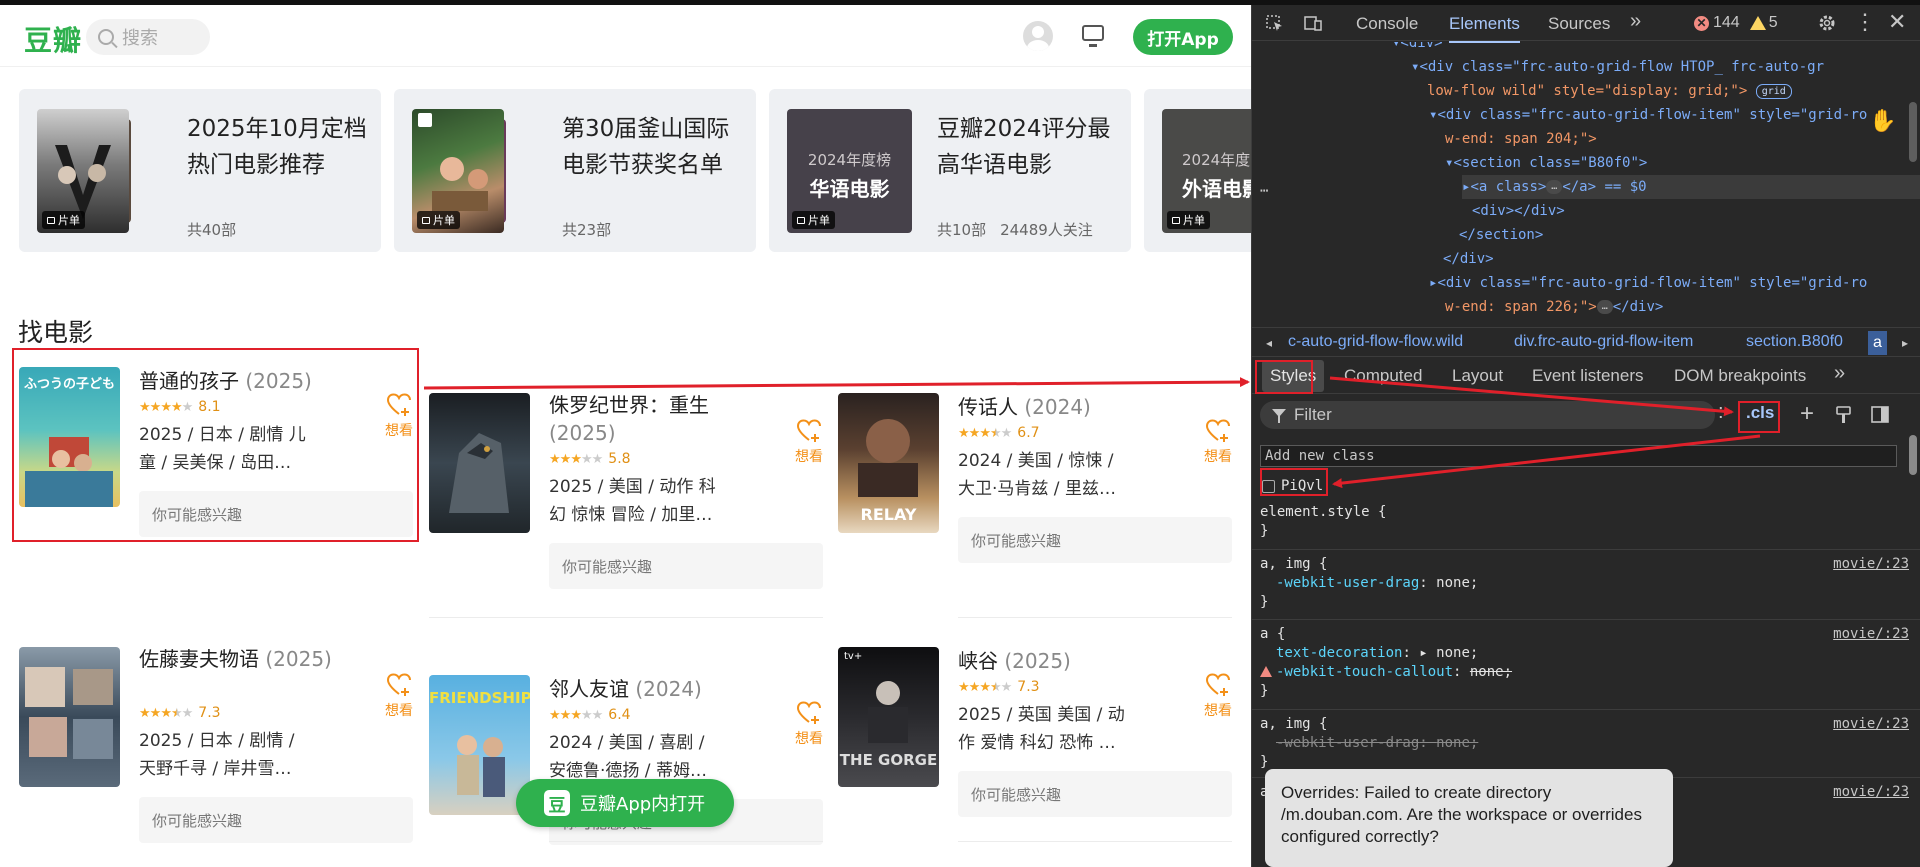  Describe the element at coordinates (1518, 211) in the screenshot. I see `dom-node: <div></div>` at that location.